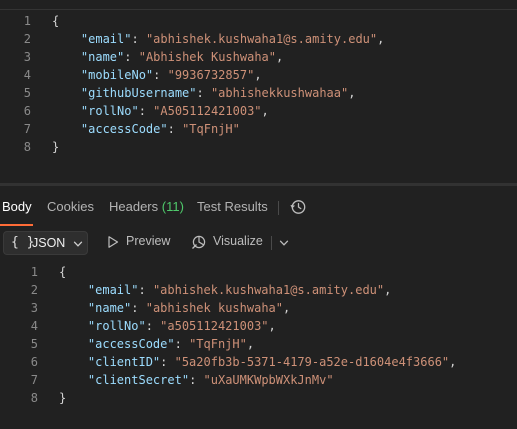 The width and height of the screenshot is (517, 429). What do you see at coordinates (199, 242) in the screenshot?
I see `visualize-icon` at bounding box center [199, 242].